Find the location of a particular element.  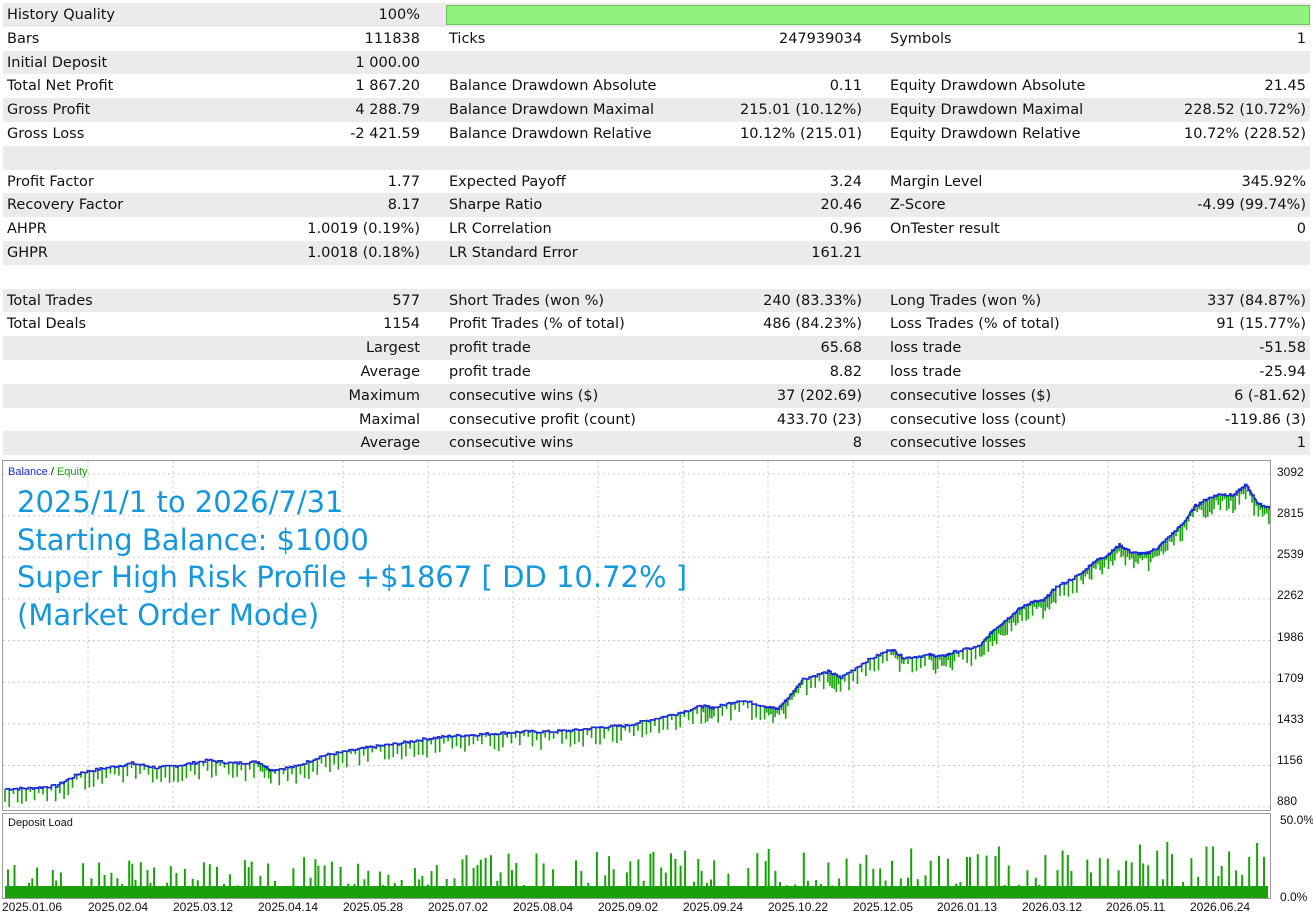

y-tick-label: 2262 is located at coordinates (1290, 595).